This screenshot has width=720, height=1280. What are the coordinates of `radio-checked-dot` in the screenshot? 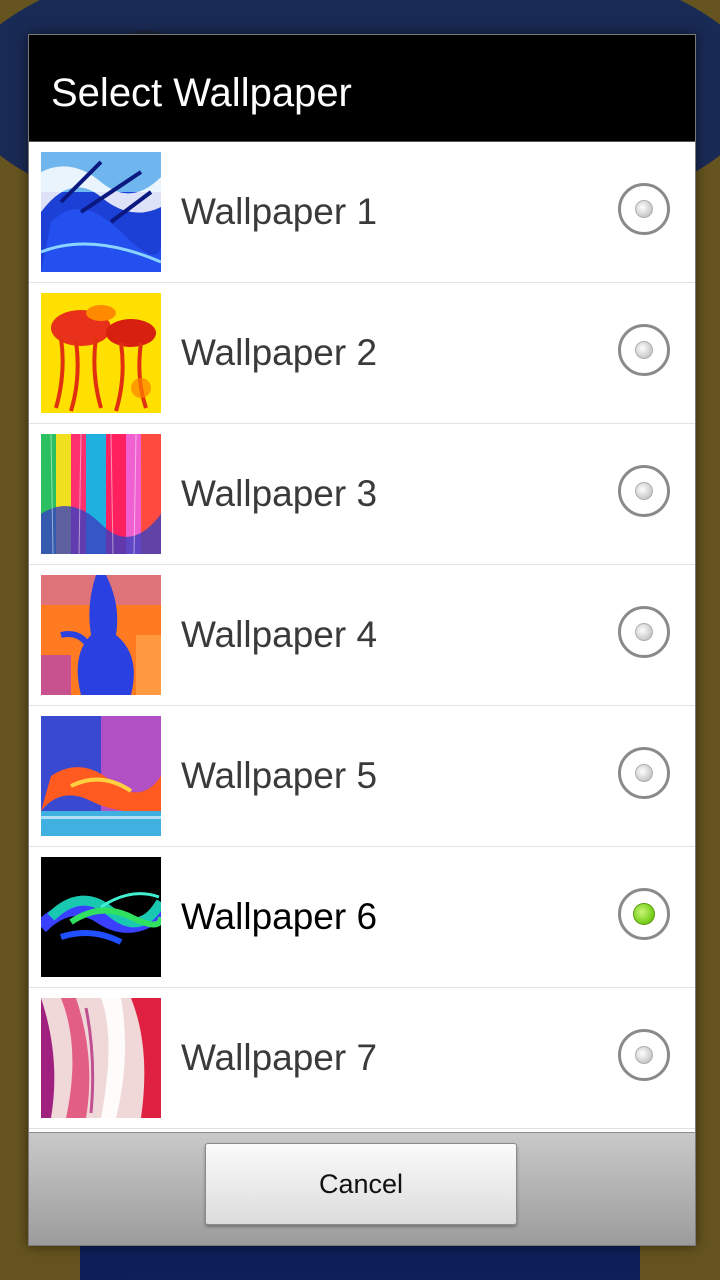 It's located at (644, 914).